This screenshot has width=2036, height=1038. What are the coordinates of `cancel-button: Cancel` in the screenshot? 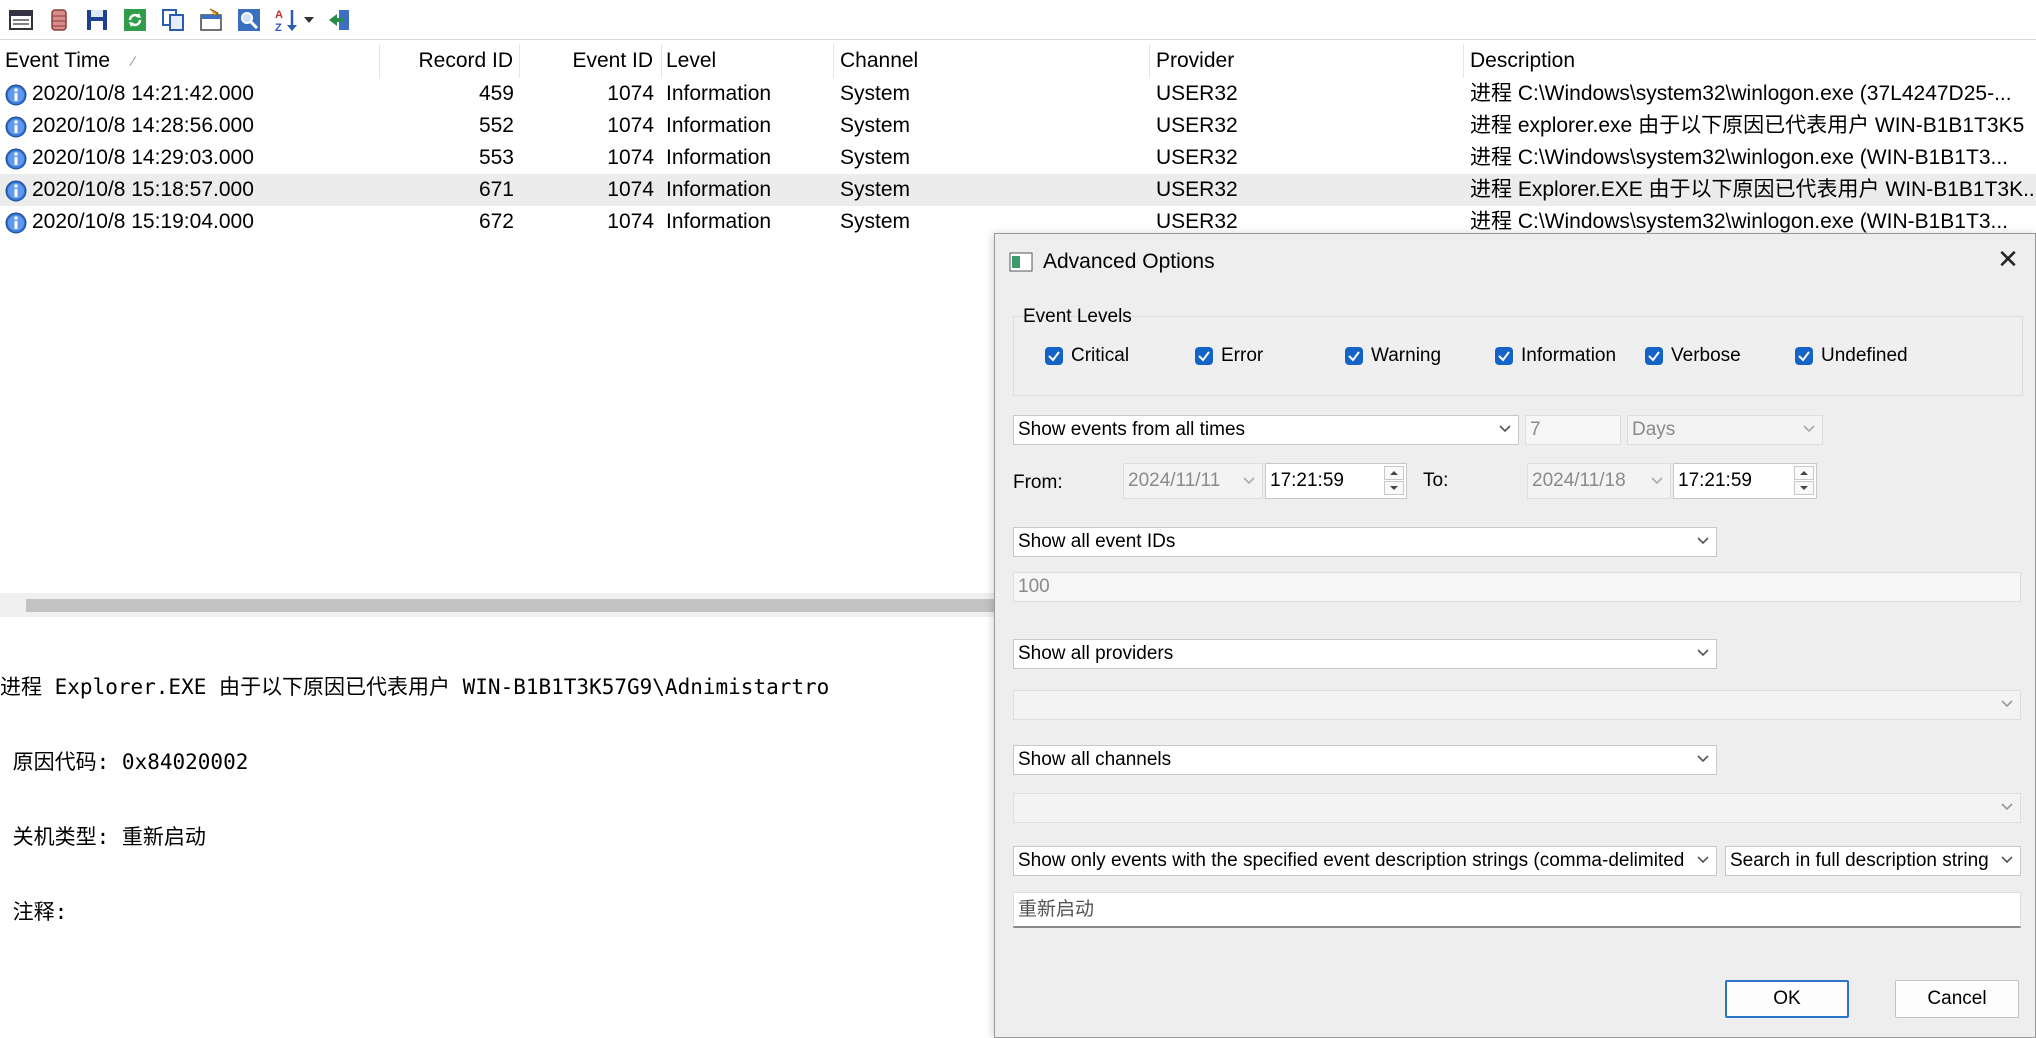 It's located at (1957, 999).